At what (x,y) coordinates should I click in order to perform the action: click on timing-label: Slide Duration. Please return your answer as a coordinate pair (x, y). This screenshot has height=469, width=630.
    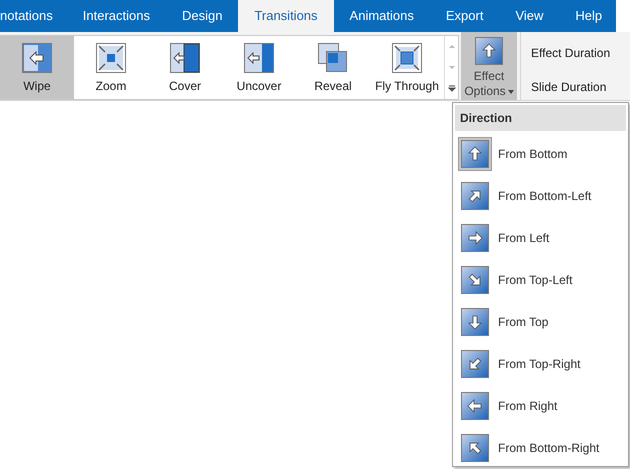
    Looking at the image, I should click on (569, 87).